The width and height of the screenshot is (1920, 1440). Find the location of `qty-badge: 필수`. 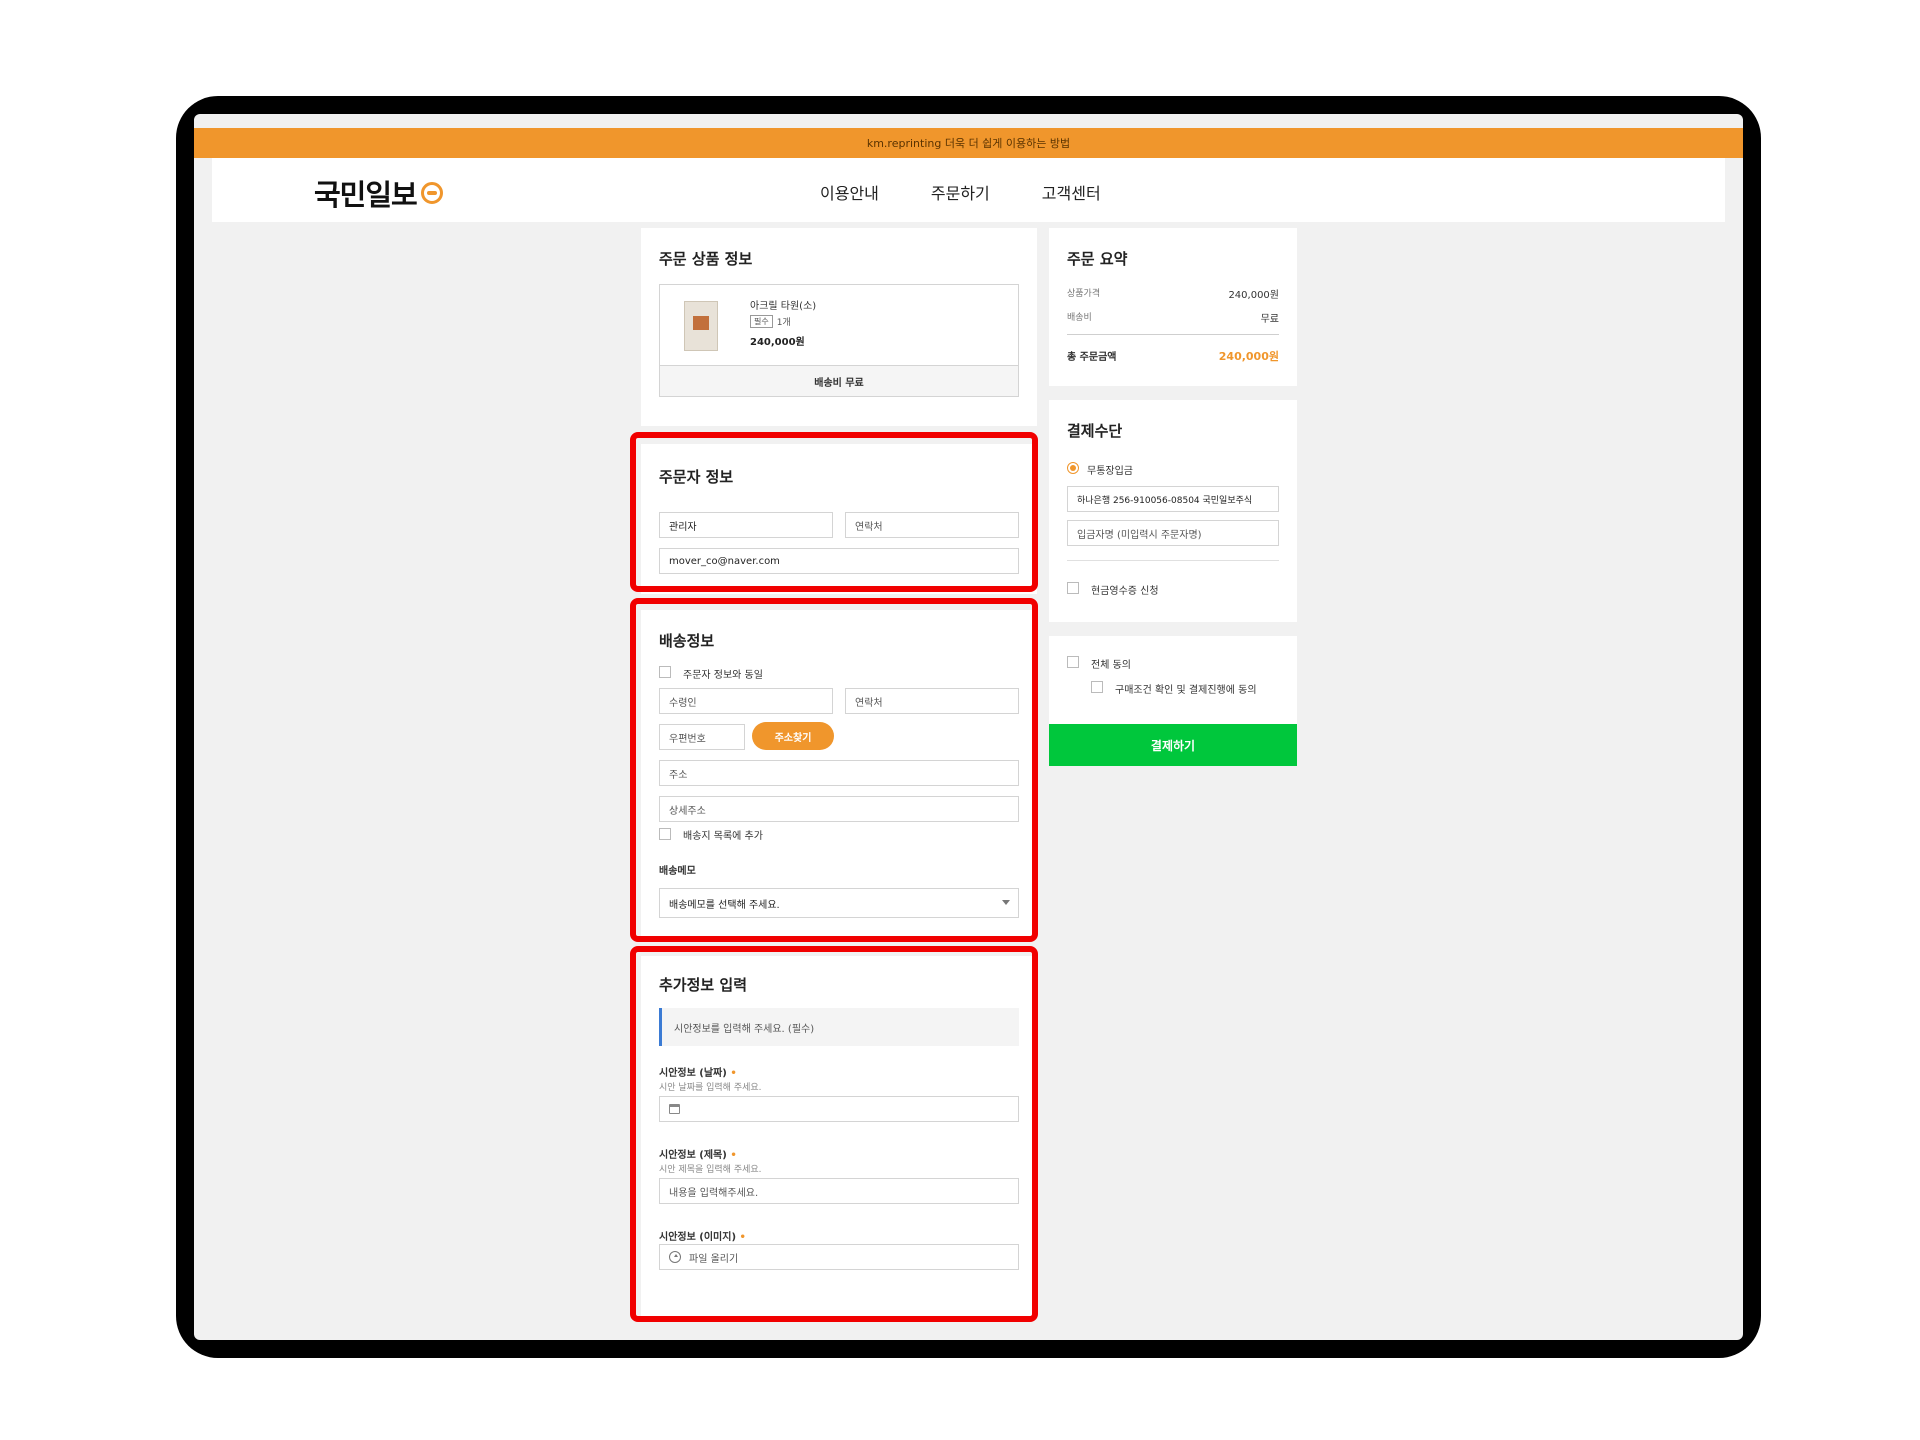

qty-badge: 필수 is located at coordinates (761, 321).